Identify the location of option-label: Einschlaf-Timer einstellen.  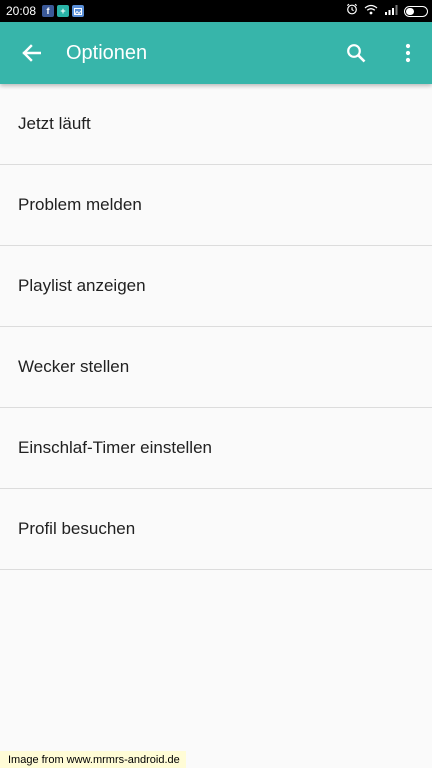
(115, 447).